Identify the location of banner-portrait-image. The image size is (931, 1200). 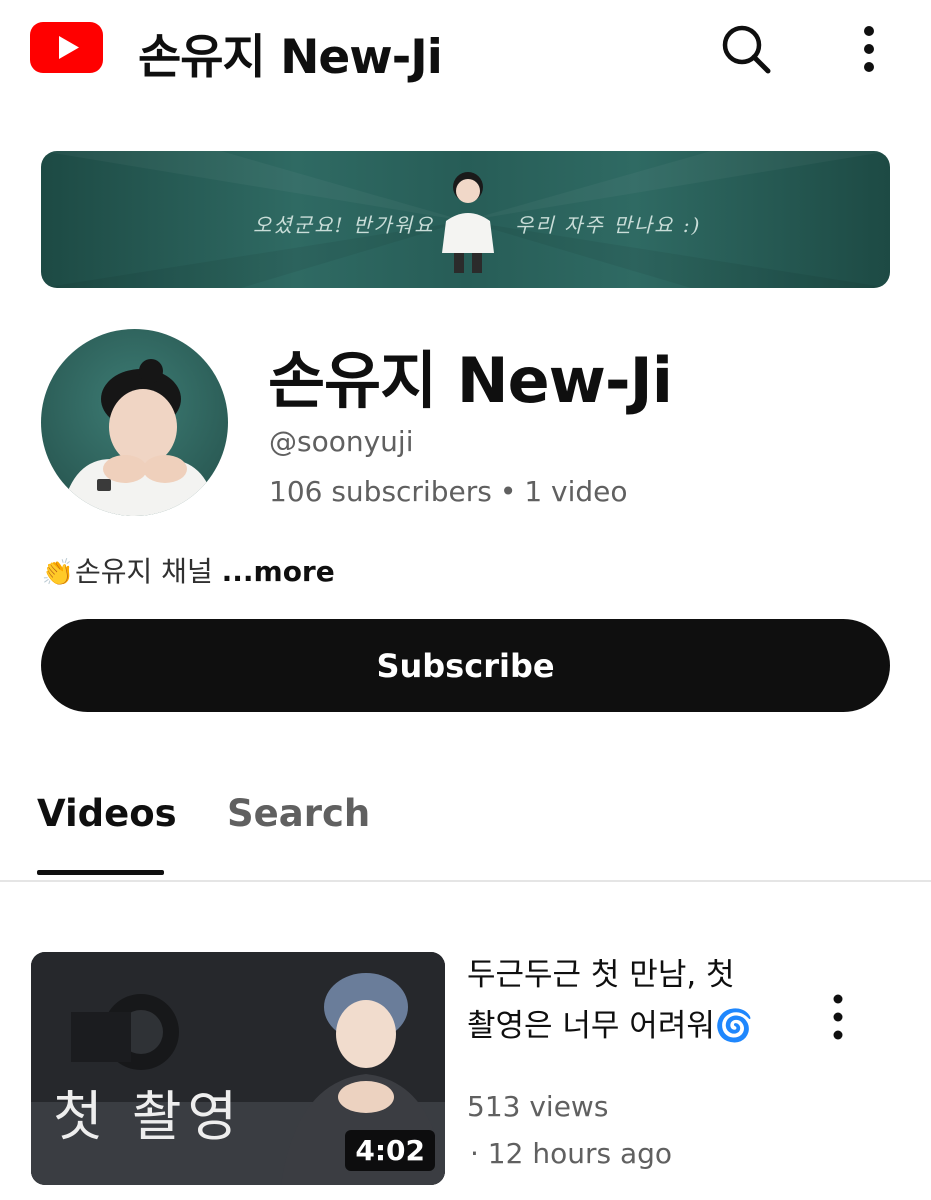
(468, 222).